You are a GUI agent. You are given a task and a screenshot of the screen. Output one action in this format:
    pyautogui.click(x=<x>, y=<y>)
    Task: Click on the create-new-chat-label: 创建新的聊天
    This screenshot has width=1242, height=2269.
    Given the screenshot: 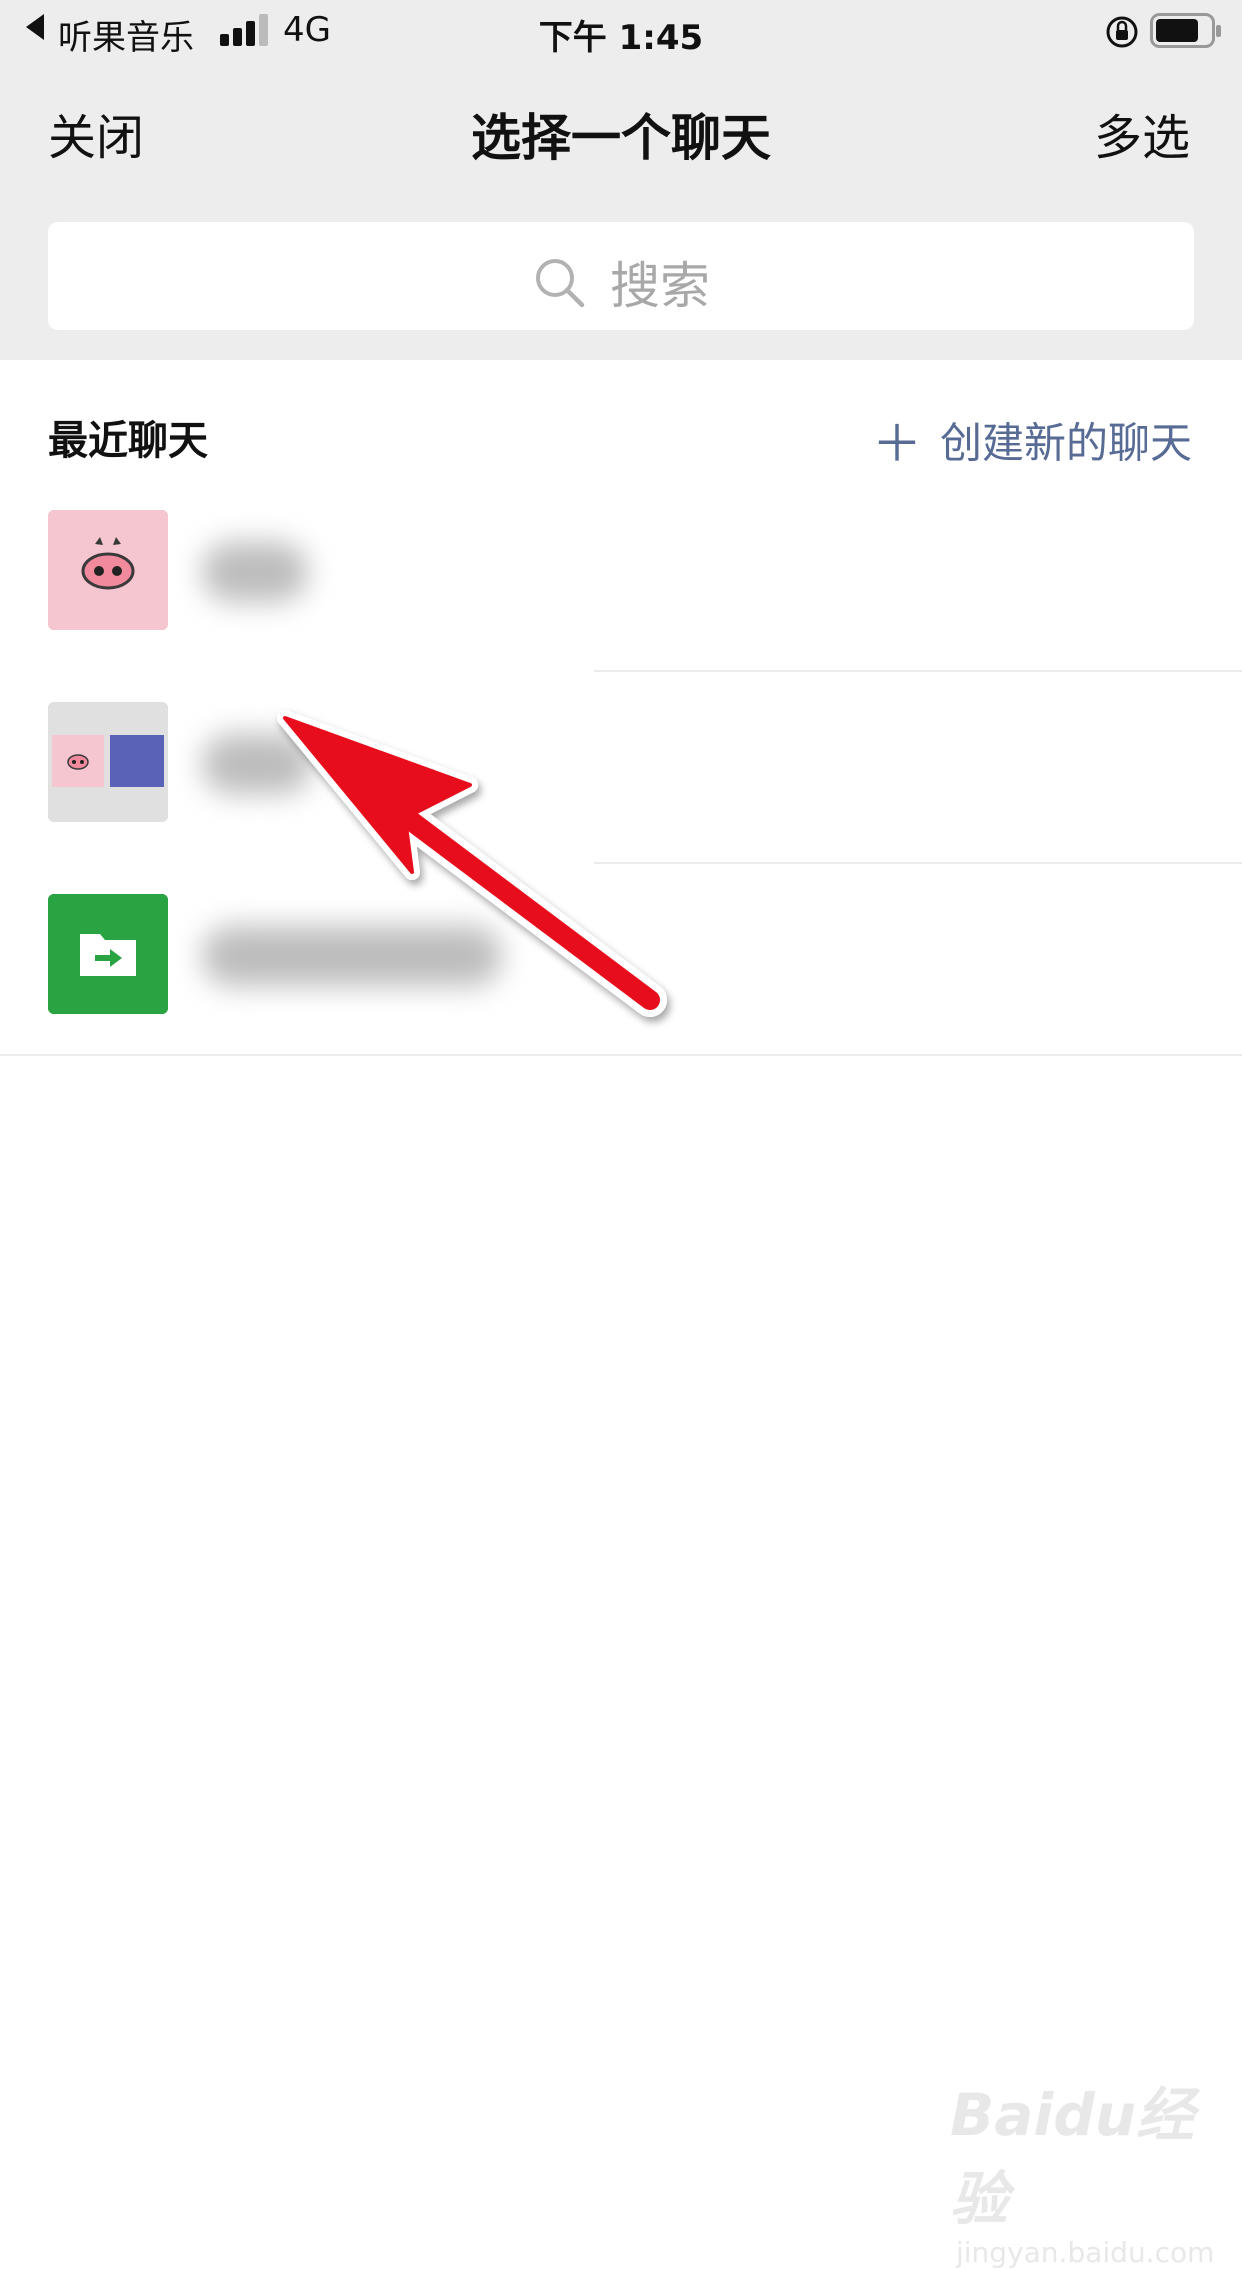 What is the action you would take?
    pyautogui.click(x=1065, y=443)
    